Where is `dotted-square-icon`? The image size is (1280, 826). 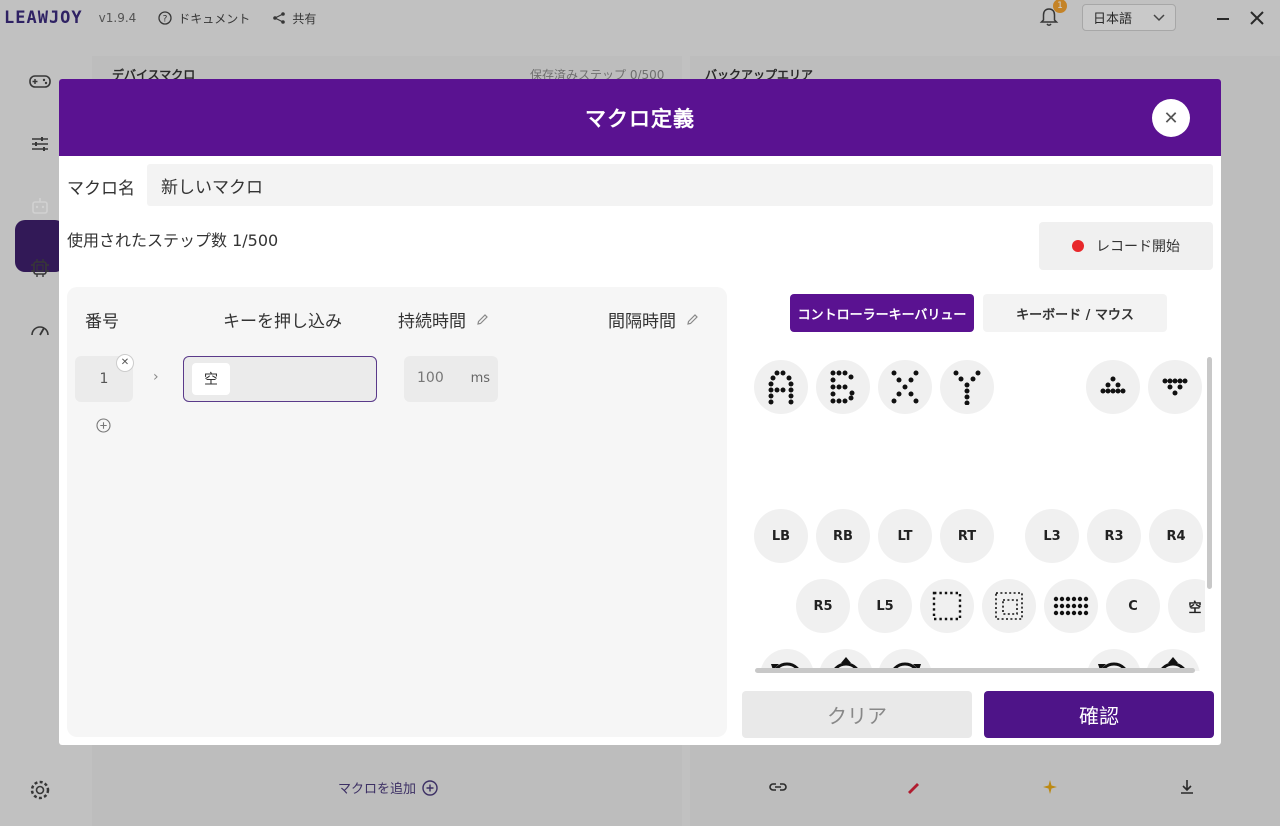
dotted-square-icon is located at coordinates (947, 606).